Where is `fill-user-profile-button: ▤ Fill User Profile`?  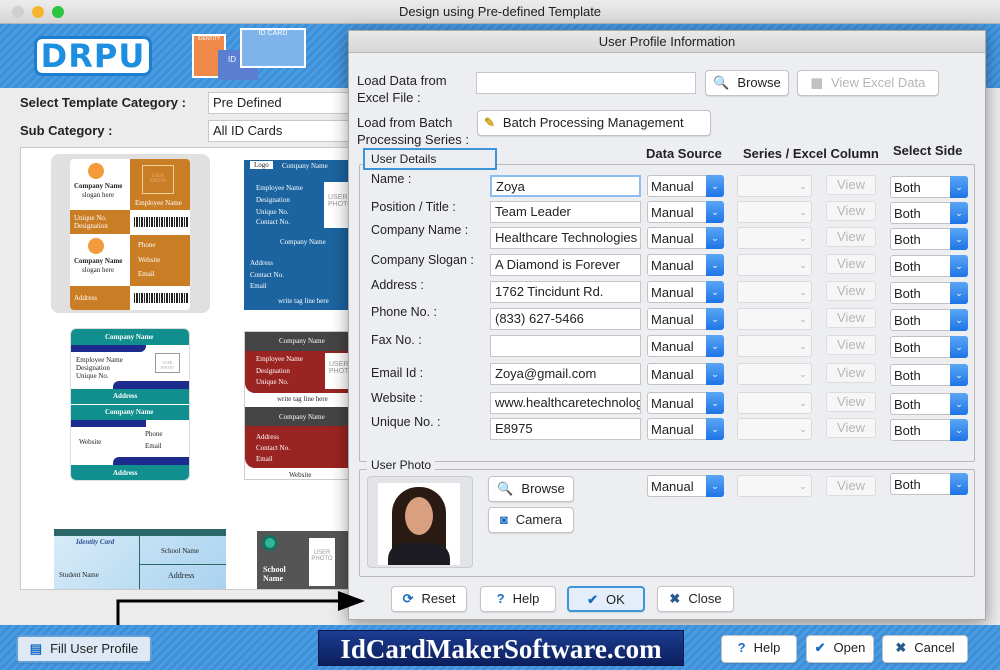
fill-user-profile-button: ▤ Fill User Profile is located at coordinates (84, 649).